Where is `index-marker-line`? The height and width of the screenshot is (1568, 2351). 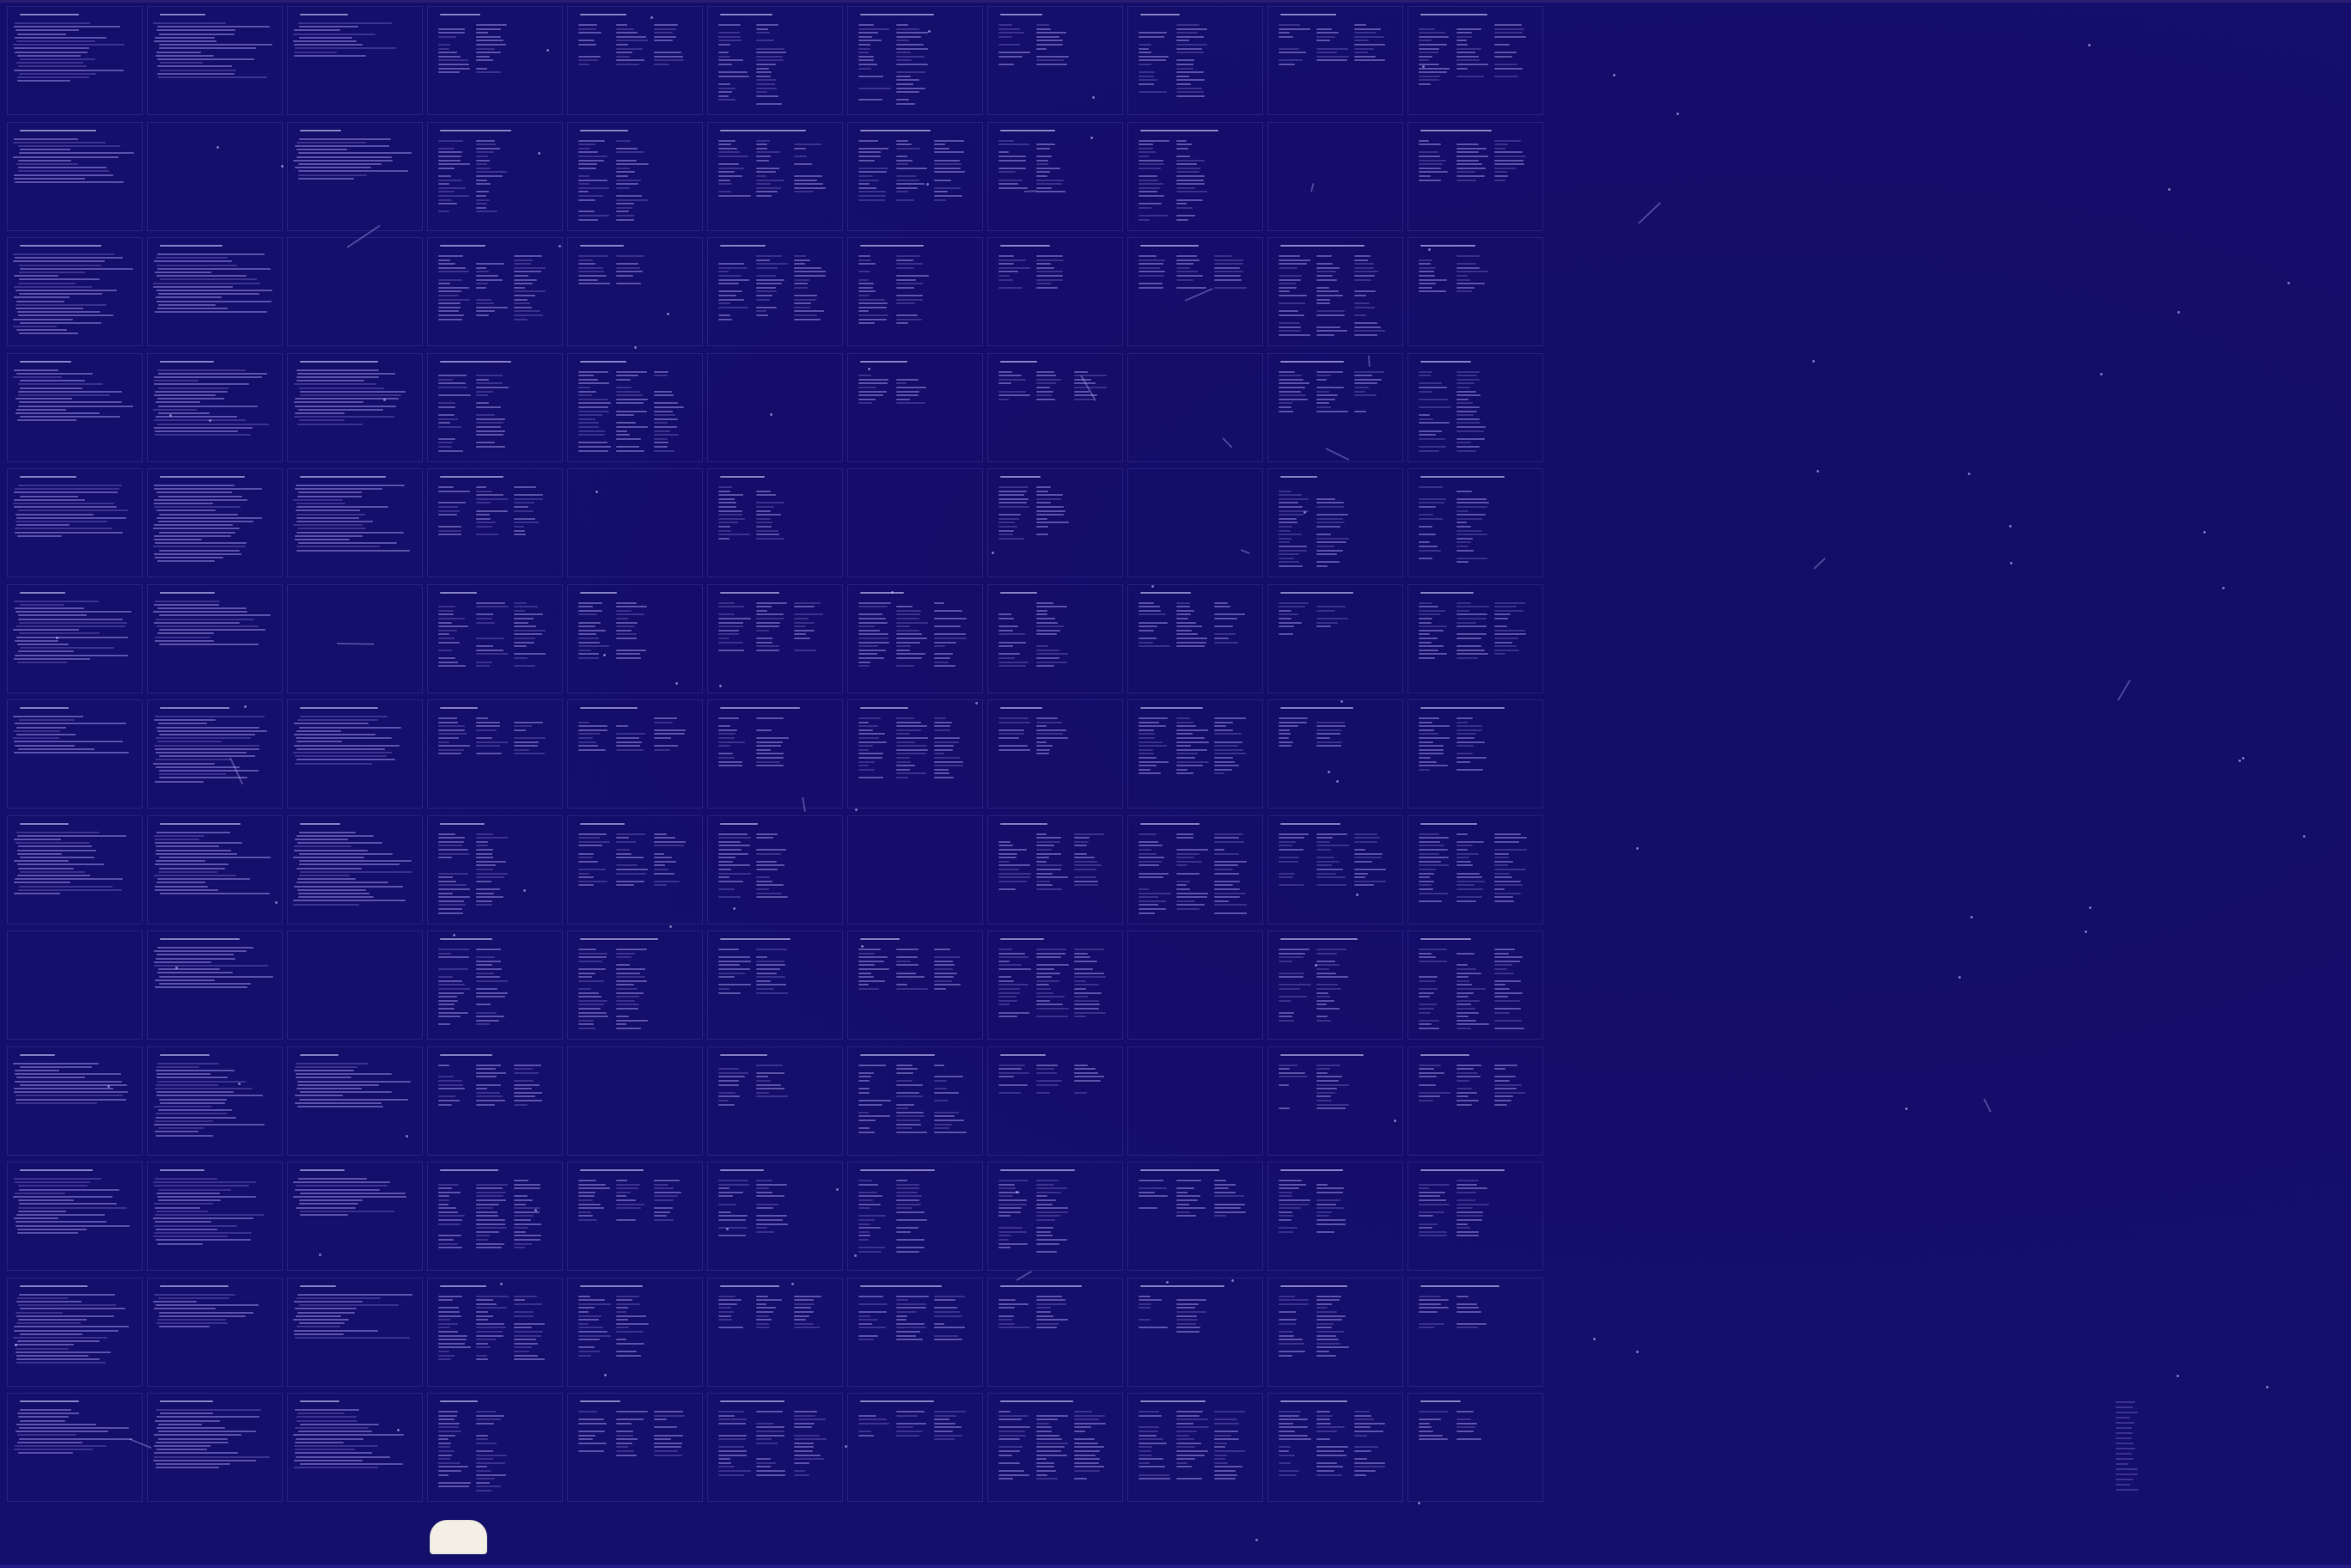 index-marker-line is located at coordinates (2124, 1438).